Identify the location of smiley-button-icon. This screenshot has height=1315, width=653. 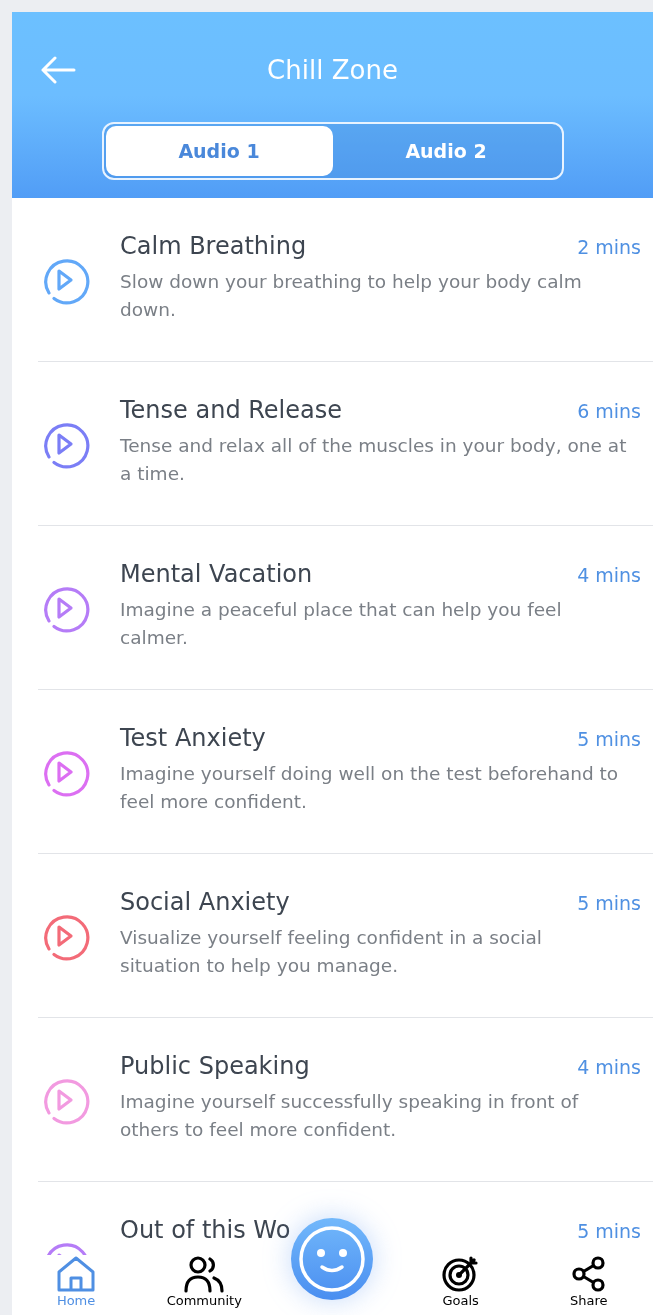
(332, 1259).